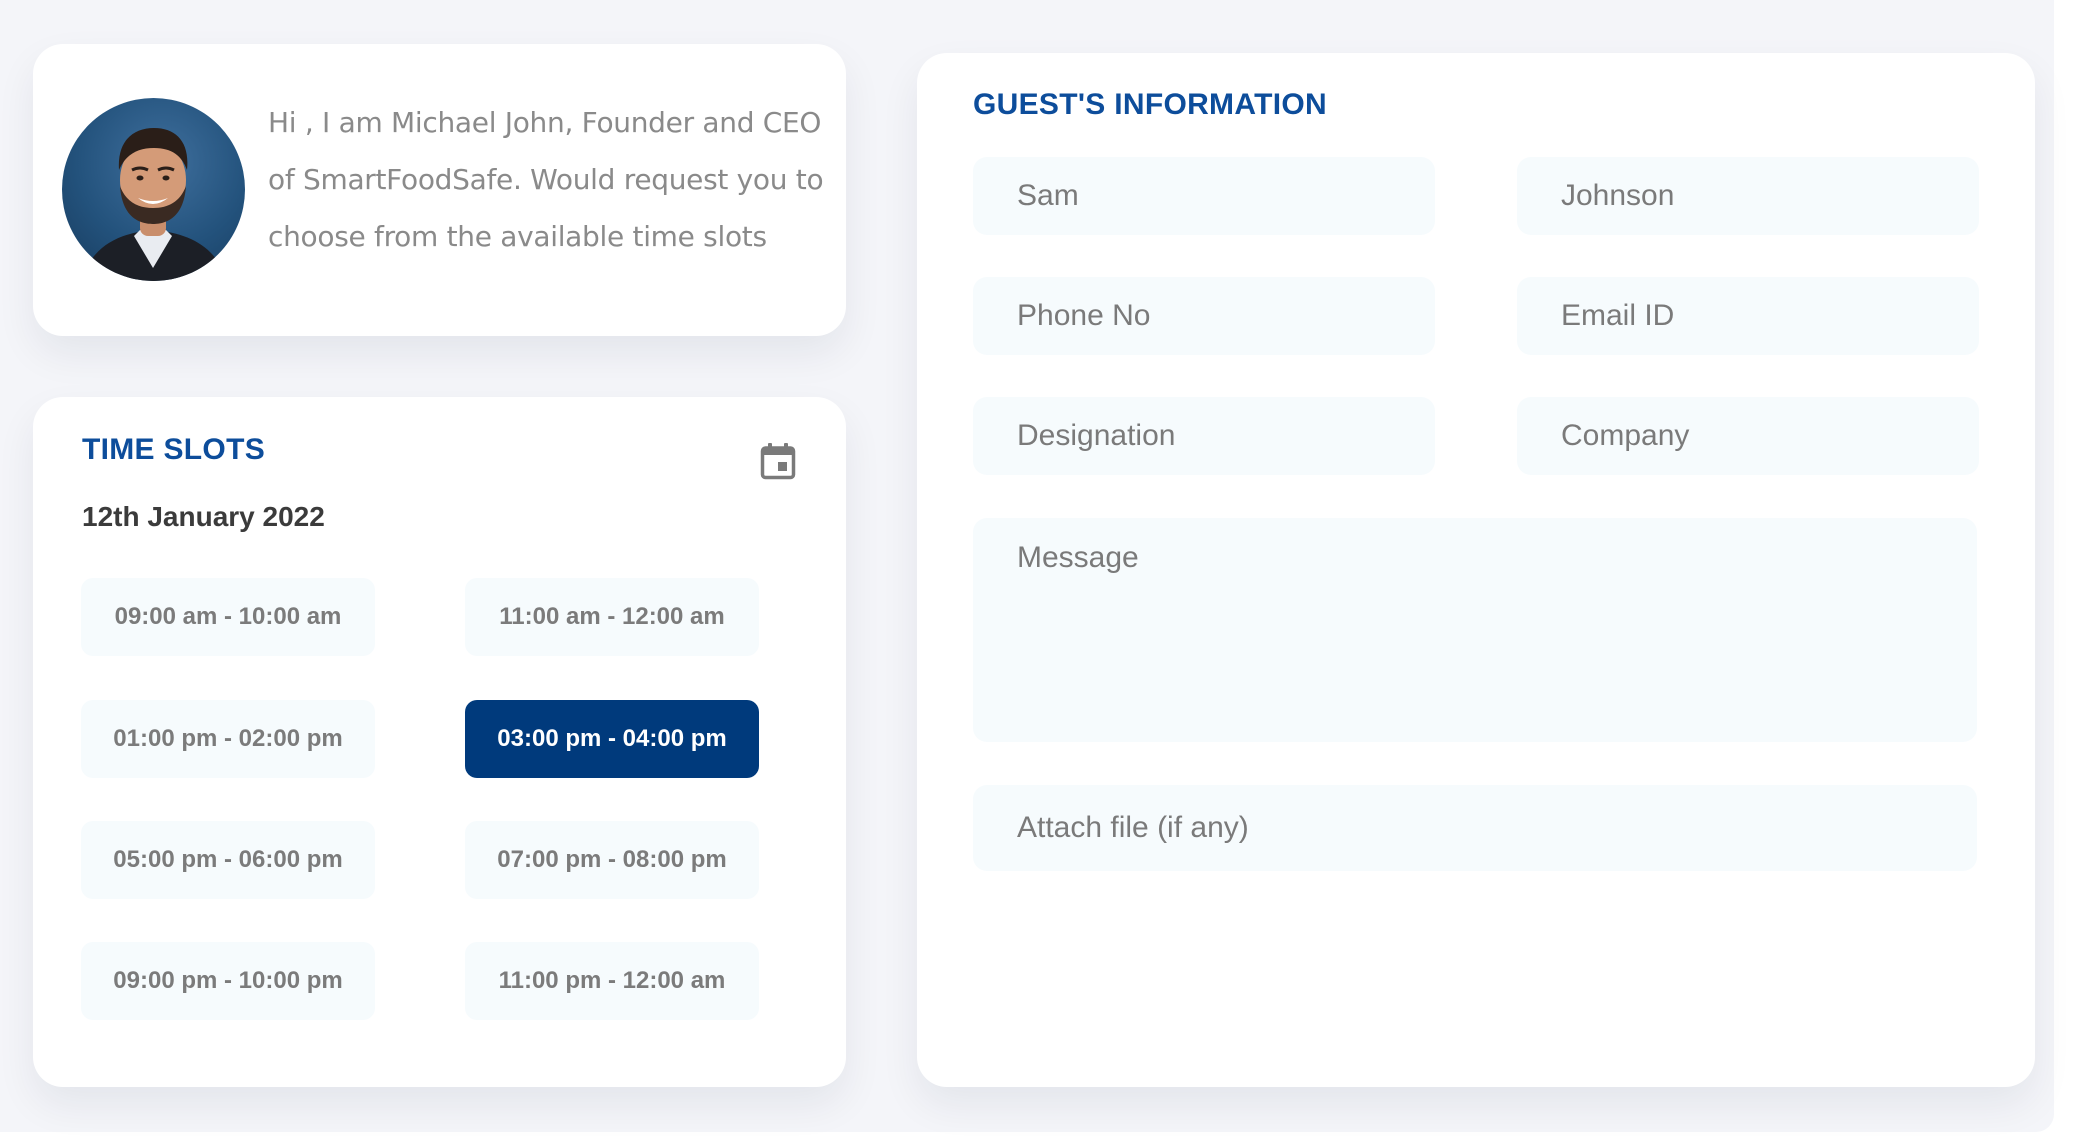  What do you see at coordinates (153, 189) in the screenshot?
I see `founder-avatar` at bounding box center [153, 189].